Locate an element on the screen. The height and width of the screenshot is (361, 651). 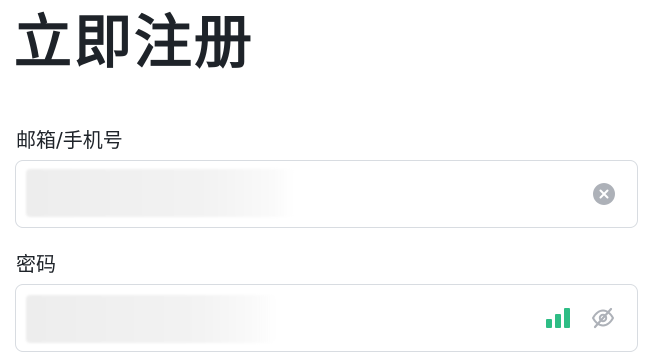
clear-input-button is located at coordinates (604, 194).